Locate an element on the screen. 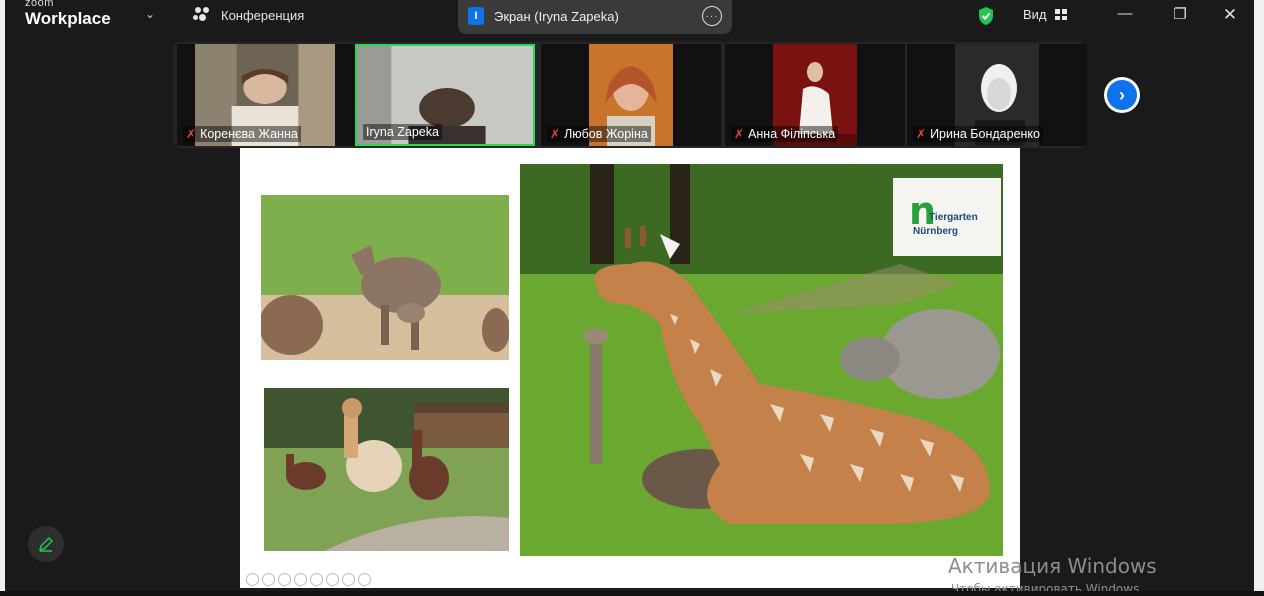 This screenshot has height=596, width=1264. desktop-edge-right is located at coordinates (1259, 298).